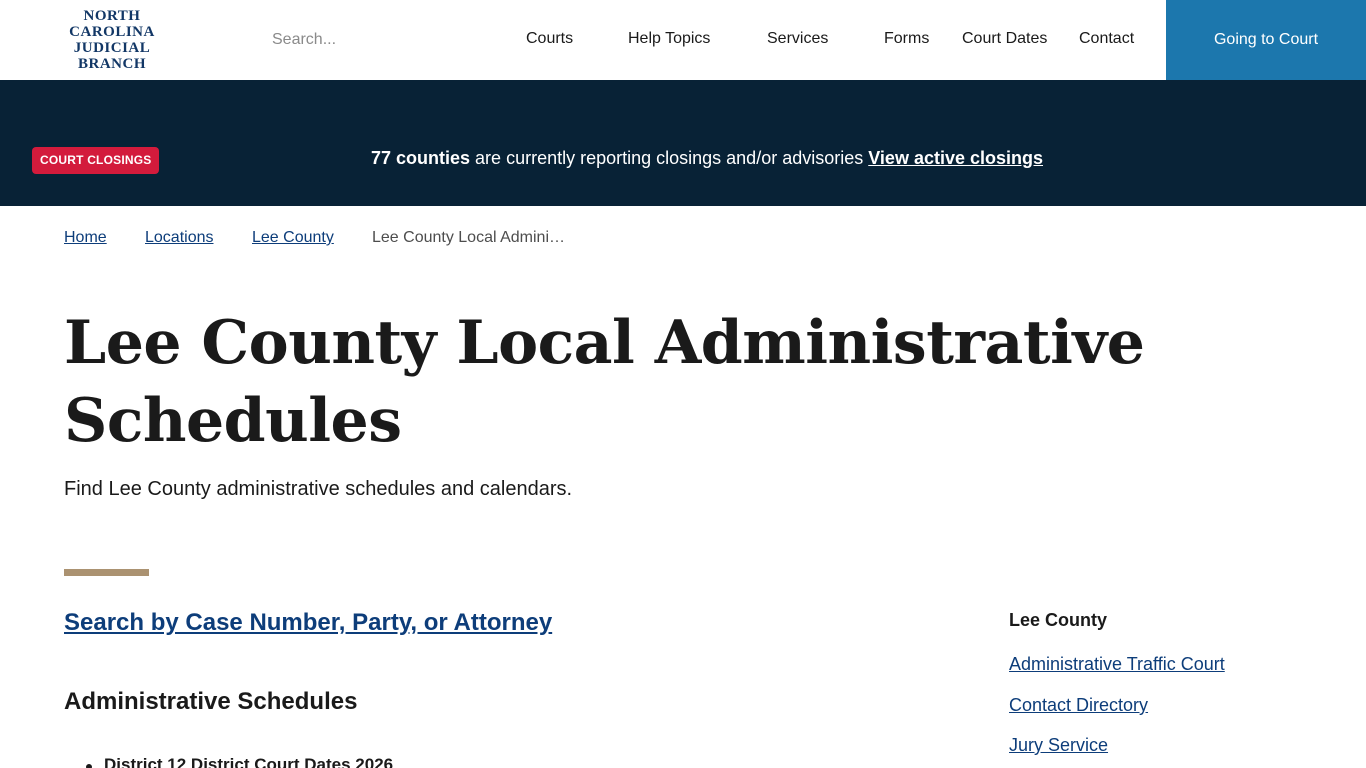  I want to click on nav-courts: Courts, so click(549, 39).